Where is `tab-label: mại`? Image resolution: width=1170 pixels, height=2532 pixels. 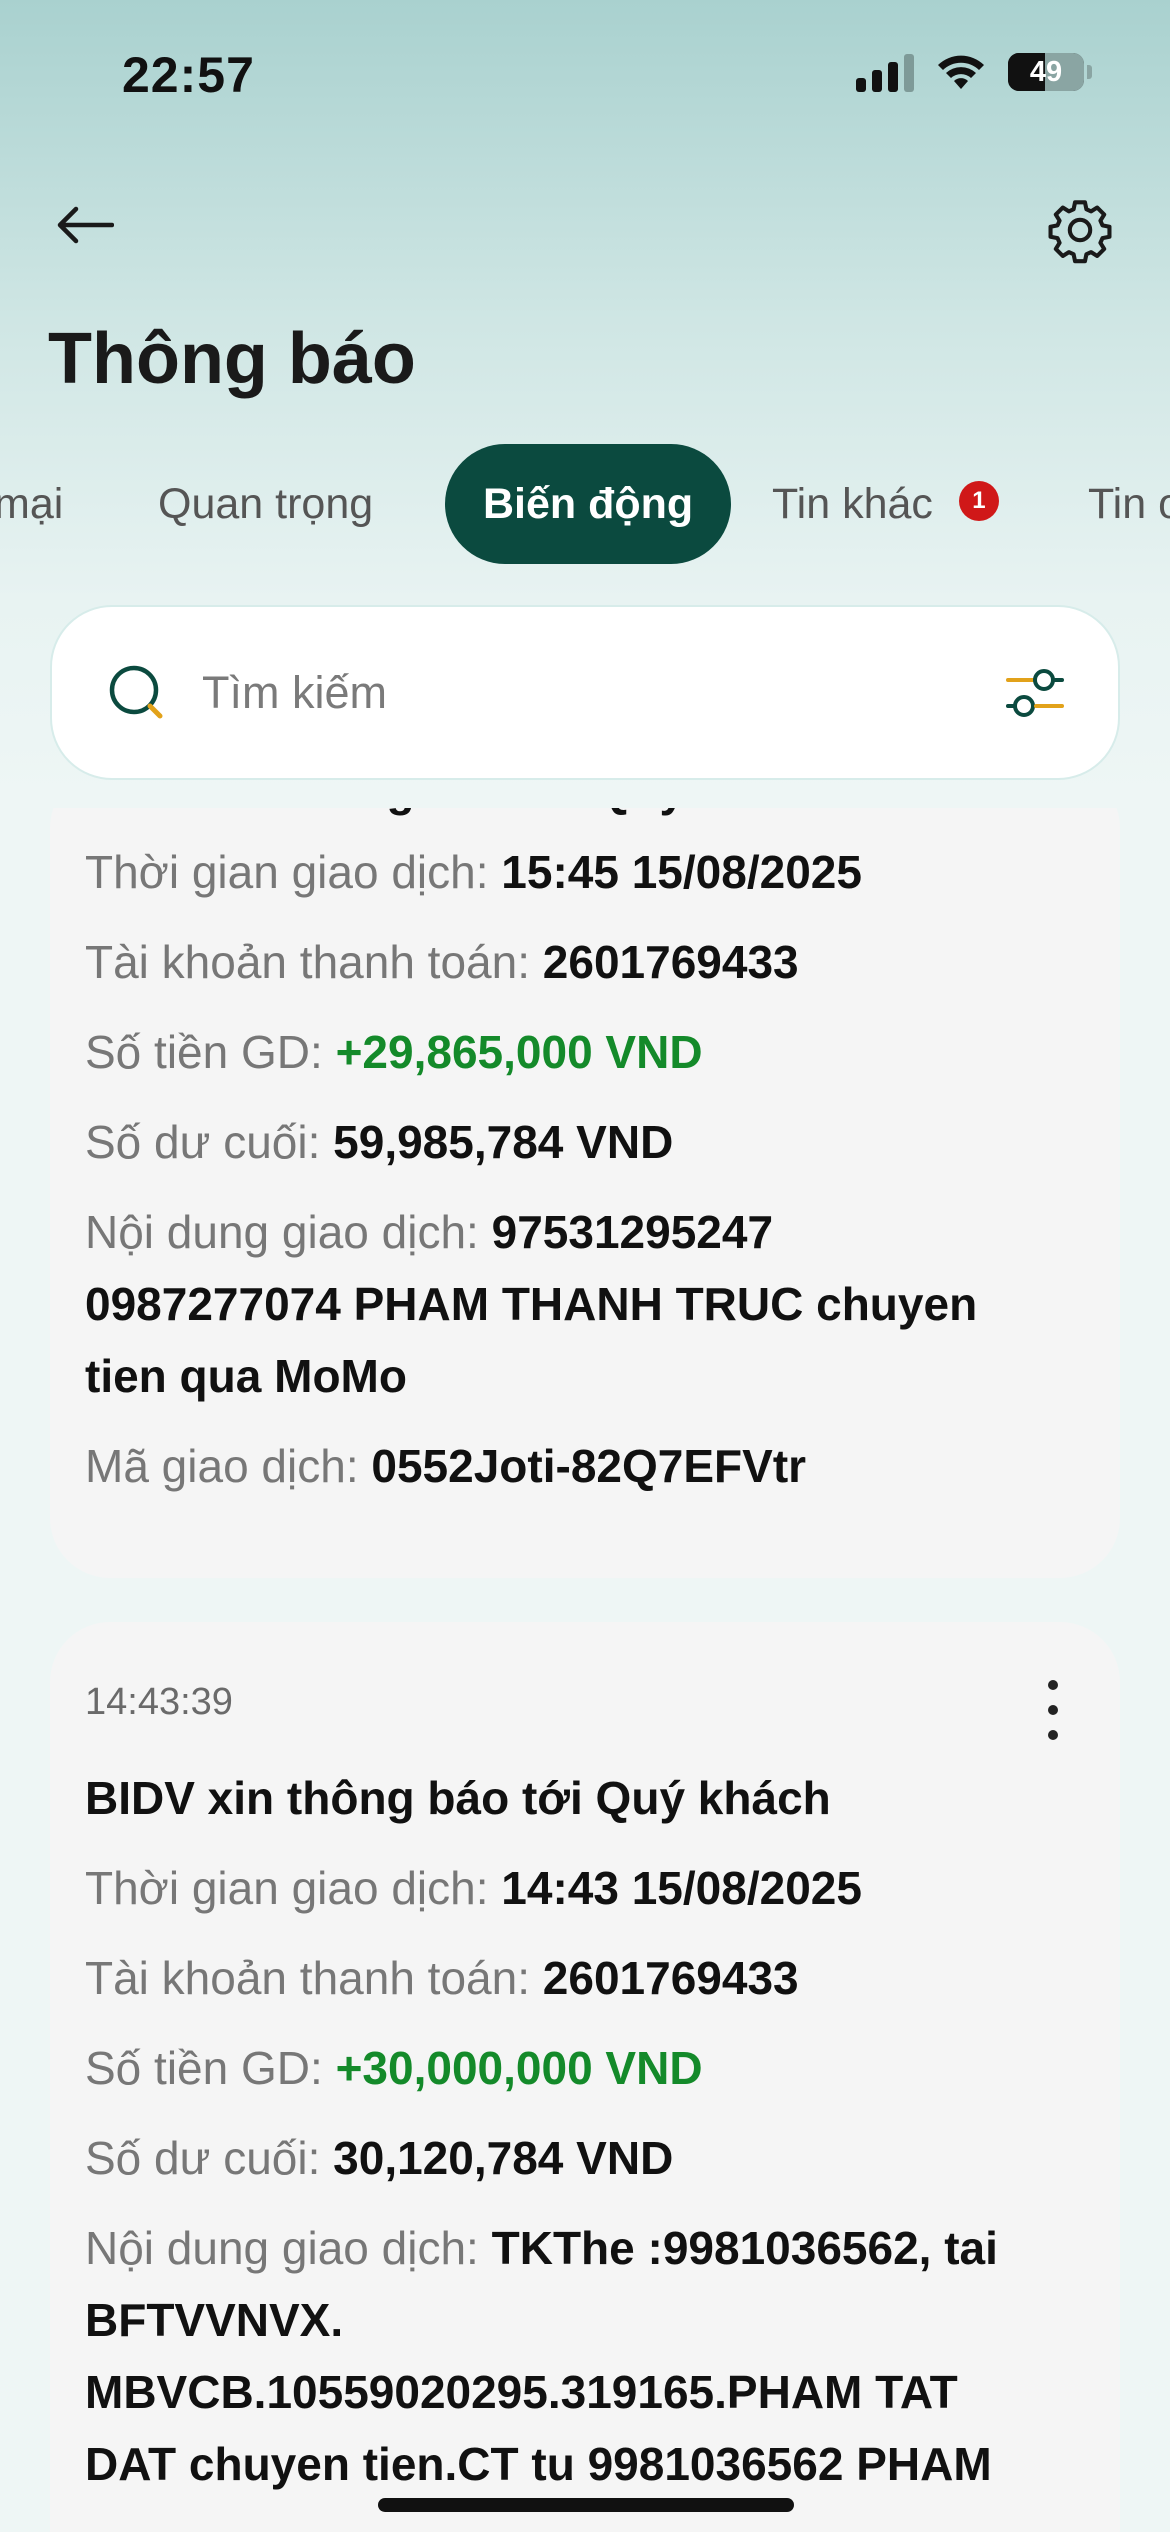
tab-label: mại is located at coordinates (32, 504).